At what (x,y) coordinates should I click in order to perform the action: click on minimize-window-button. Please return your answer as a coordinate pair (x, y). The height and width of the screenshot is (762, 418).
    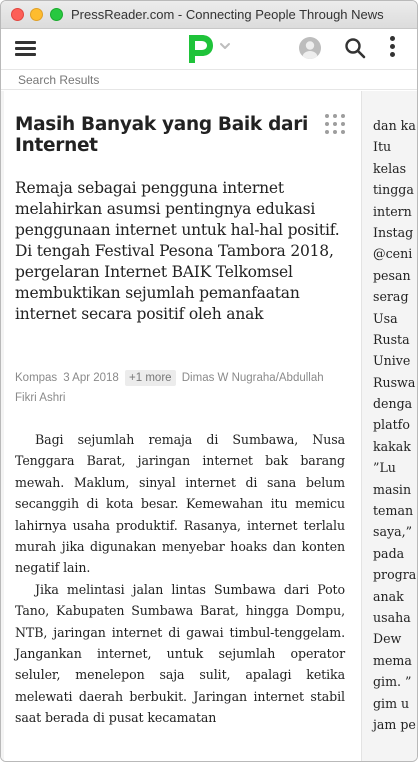
    Looking at the image, I should click on (36, 14).